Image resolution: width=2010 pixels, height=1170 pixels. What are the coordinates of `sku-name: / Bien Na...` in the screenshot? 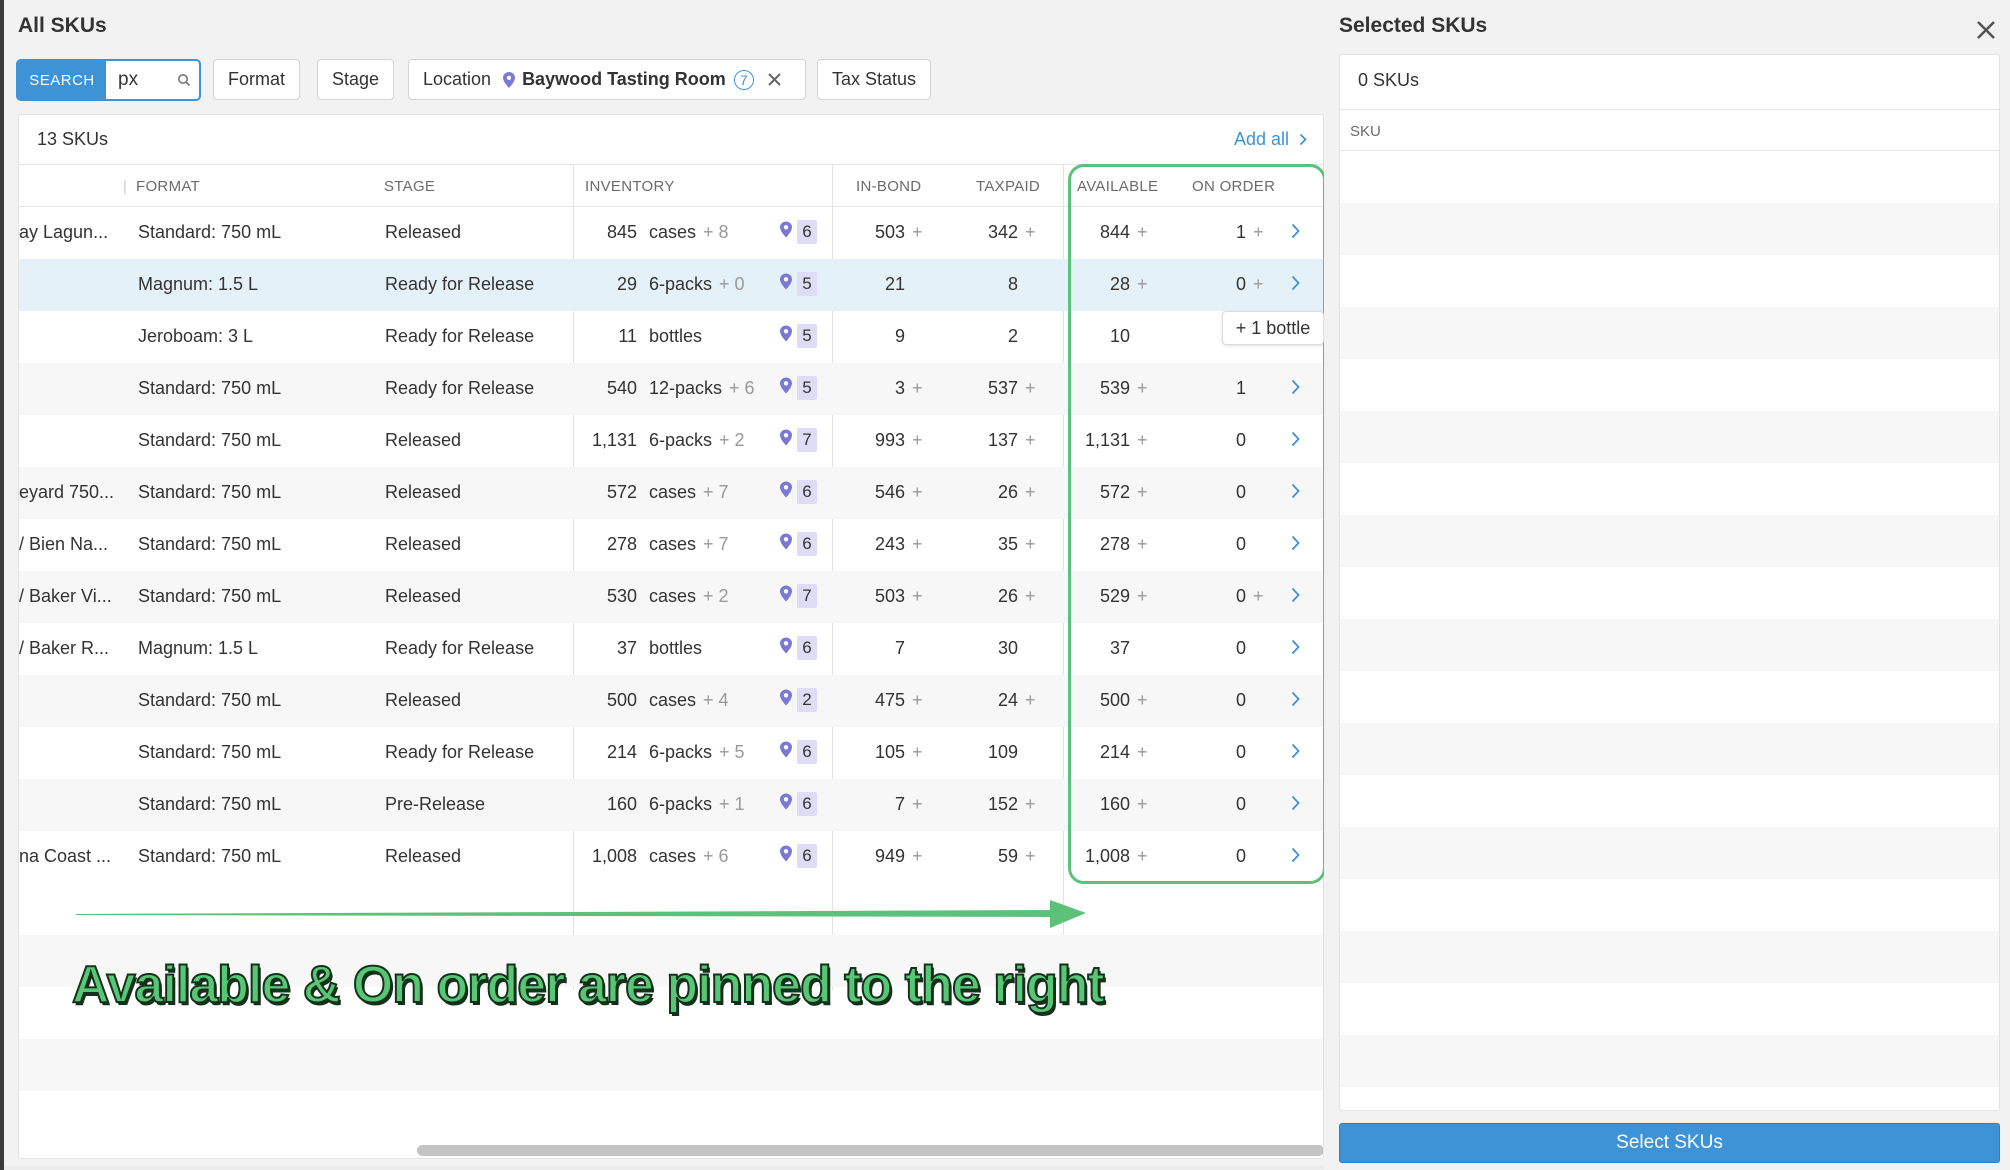 It's located at (64, 544).